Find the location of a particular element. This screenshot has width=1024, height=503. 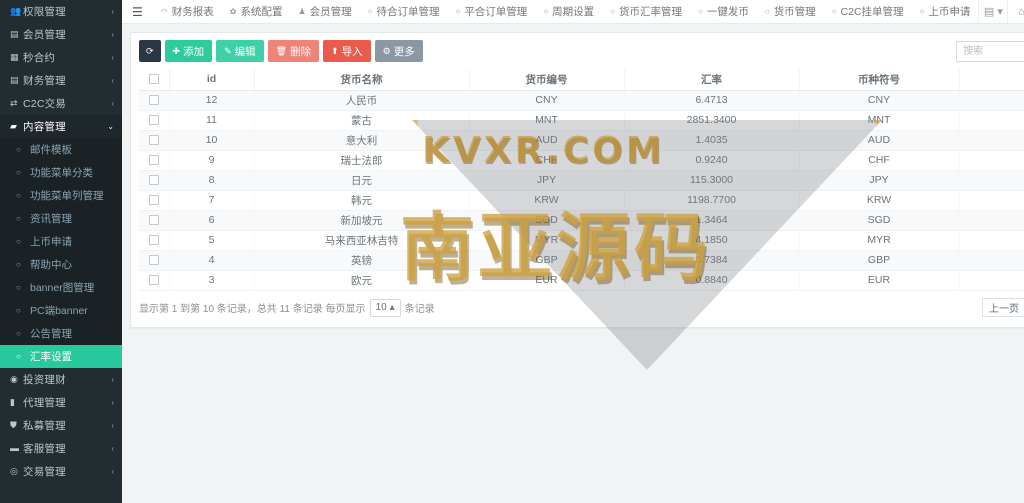

top-nav-item-周期设置: ○ 周期设置 is located at coordinates (568, 11).